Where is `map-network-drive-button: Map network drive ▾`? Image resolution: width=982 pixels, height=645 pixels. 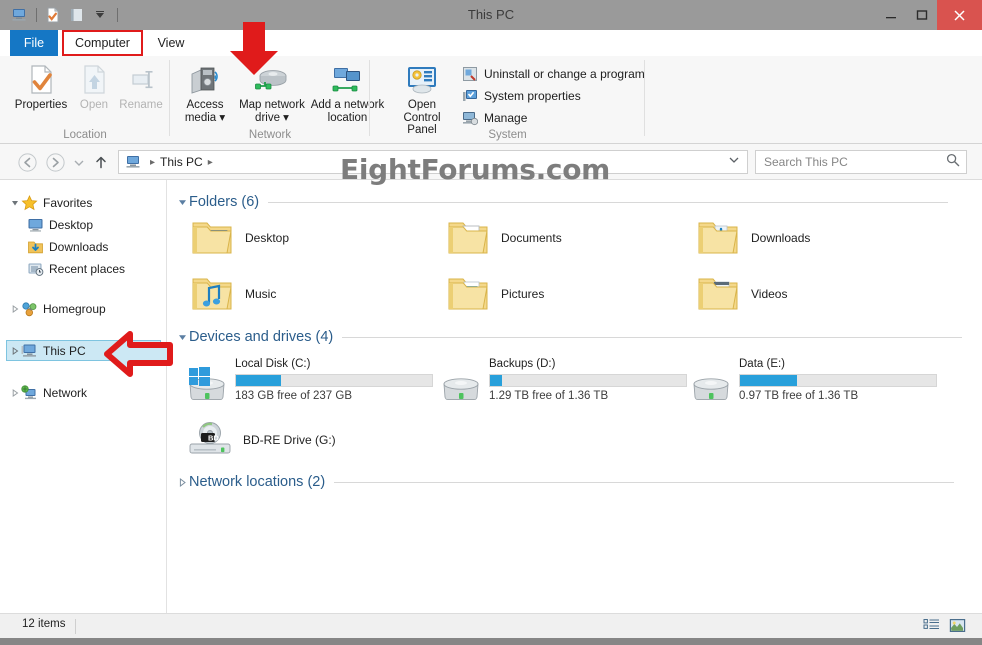 map-network-drive-button: Map network drive ▾ is located at coordinates (272, 93).